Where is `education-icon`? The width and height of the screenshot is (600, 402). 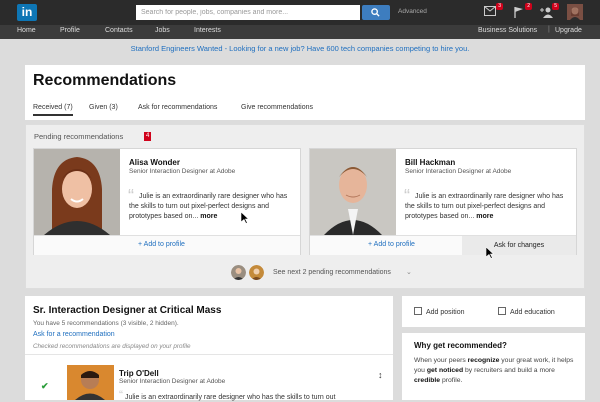
education-icon is located at coordinates (502, 311).